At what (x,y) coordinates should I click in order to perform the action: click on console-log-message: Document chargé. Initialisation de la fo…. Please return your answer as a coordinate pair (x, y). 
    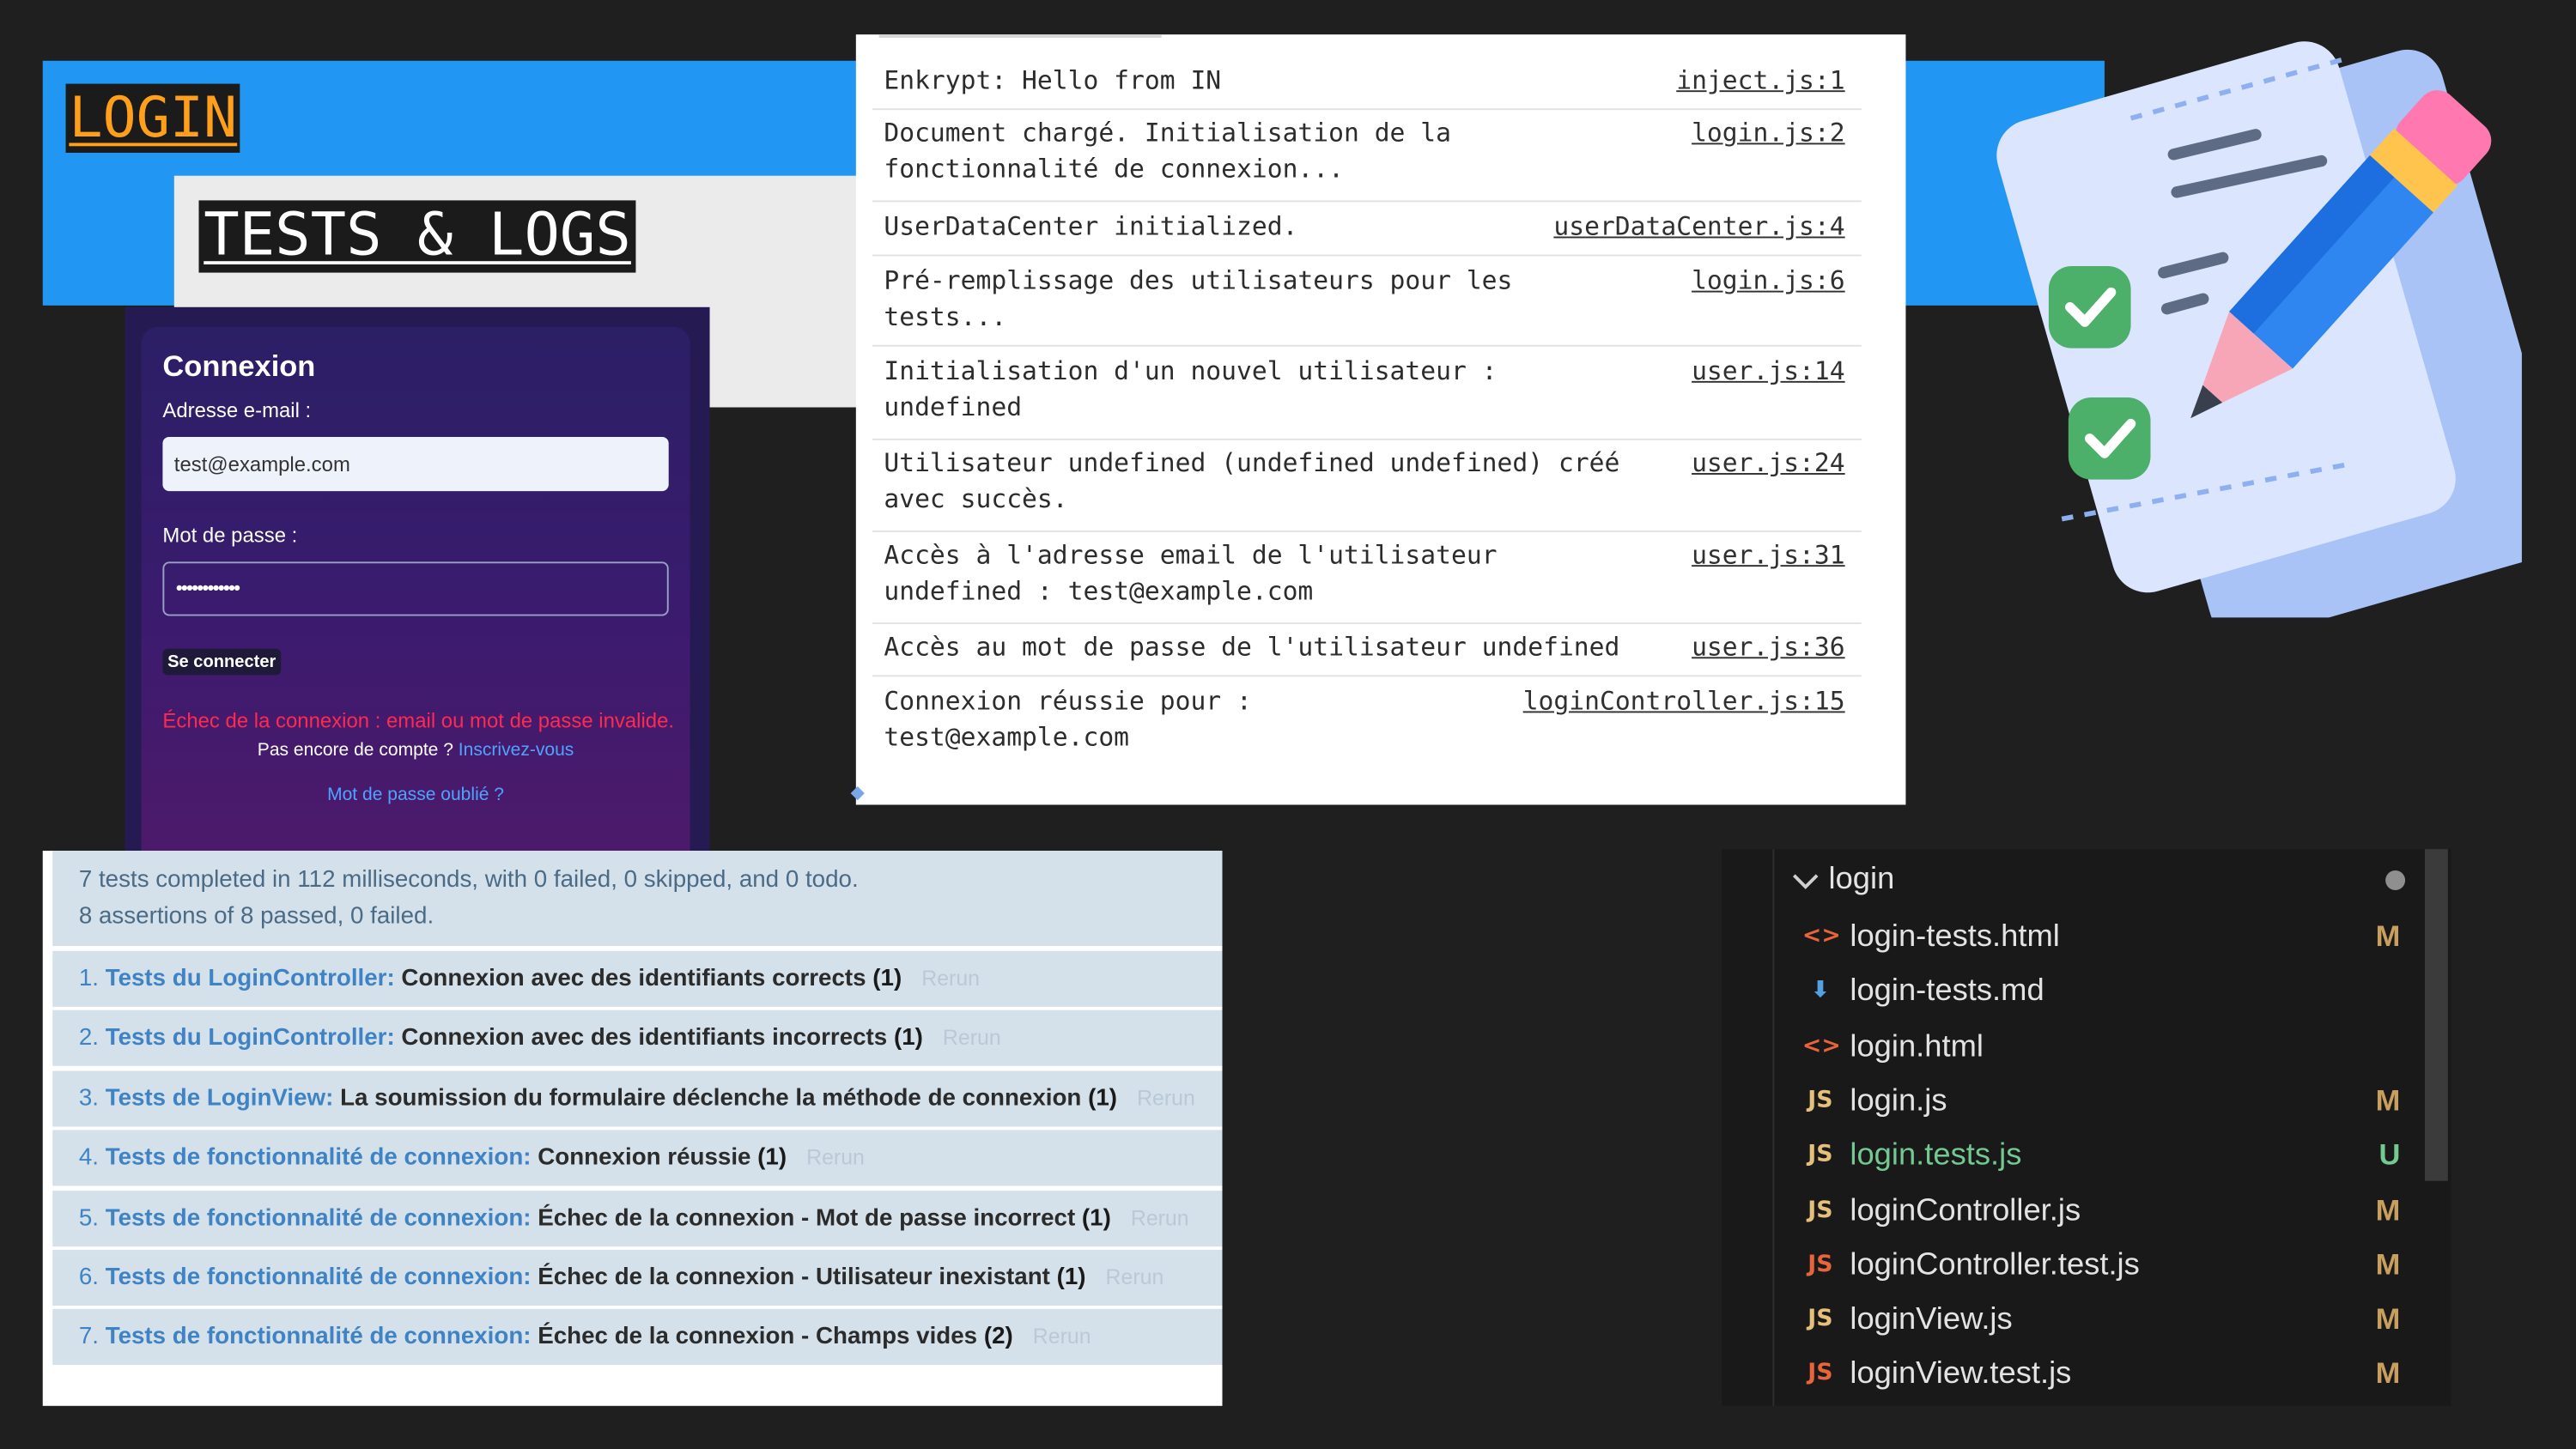
    Looking at the image, I should click on (1167, 151).